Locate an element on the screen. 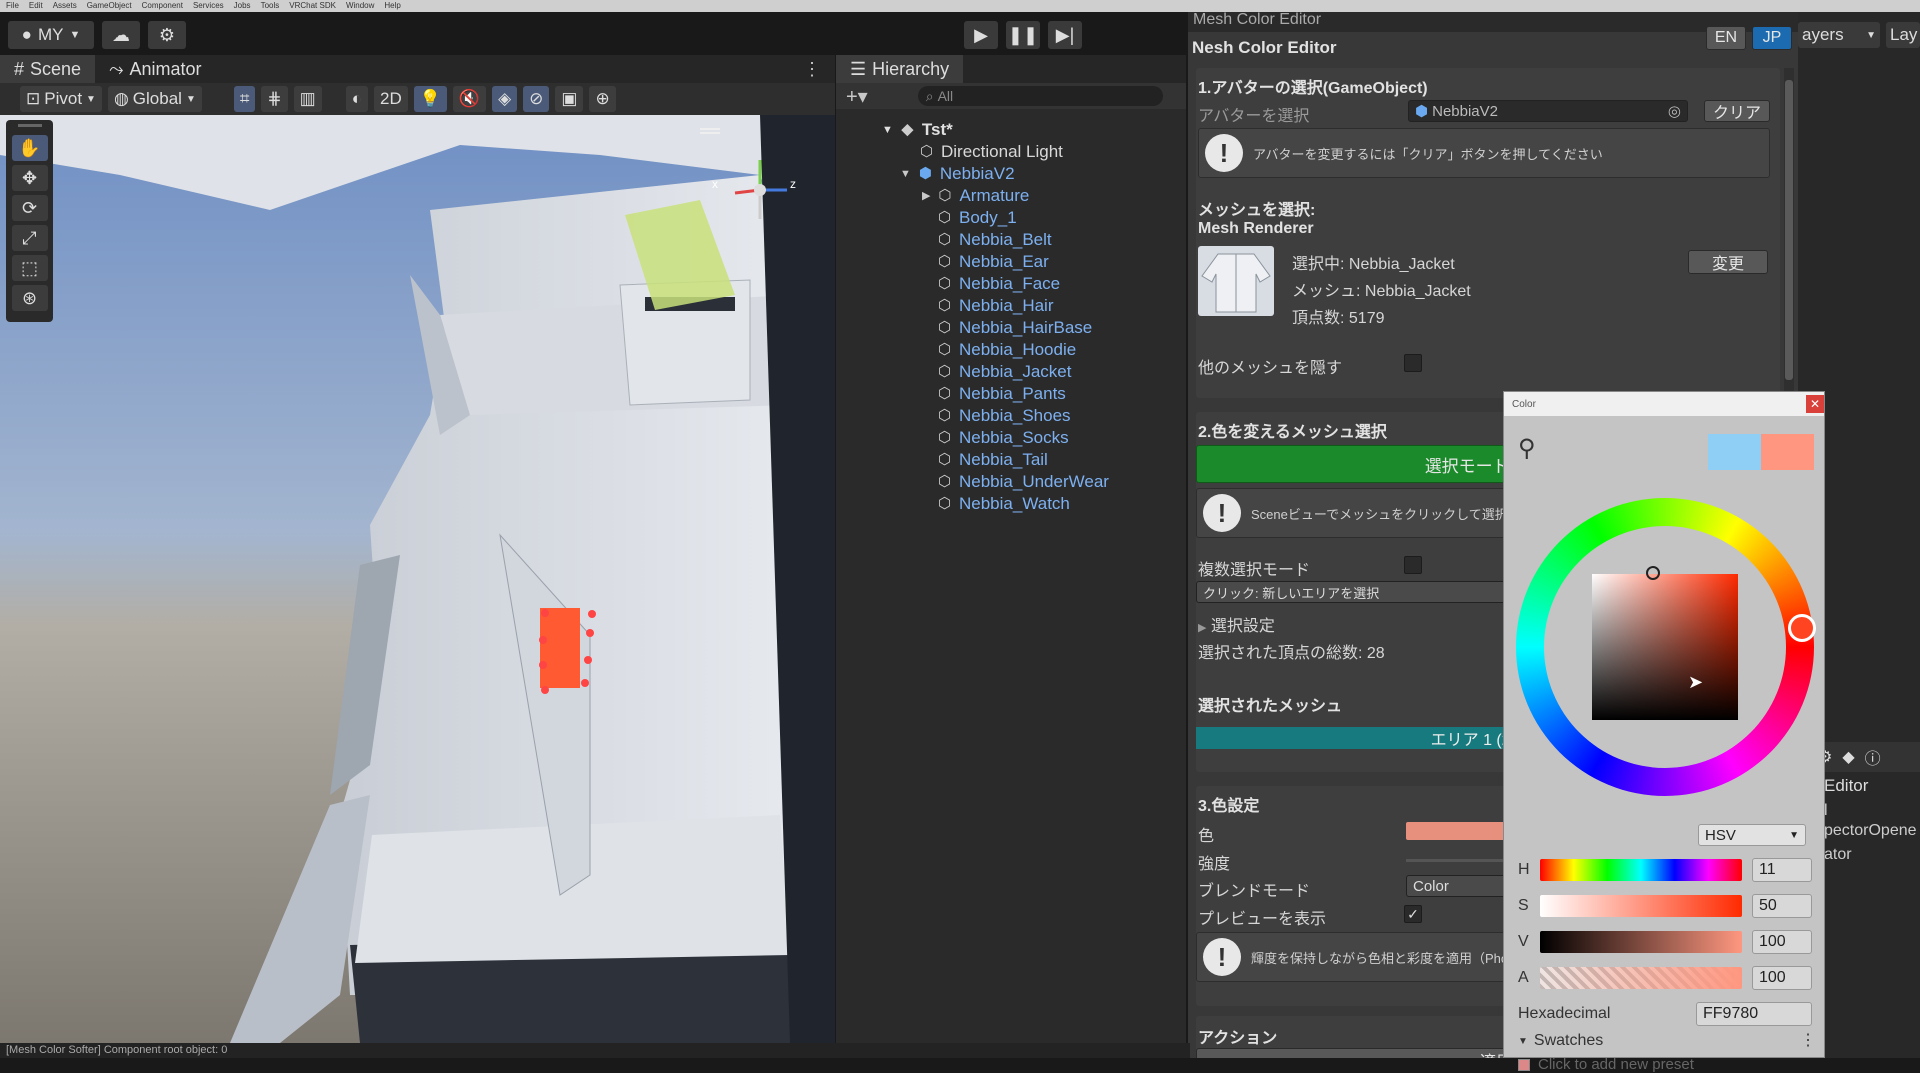  move-tool-button: ✥ is located at coordinates (29, 178).